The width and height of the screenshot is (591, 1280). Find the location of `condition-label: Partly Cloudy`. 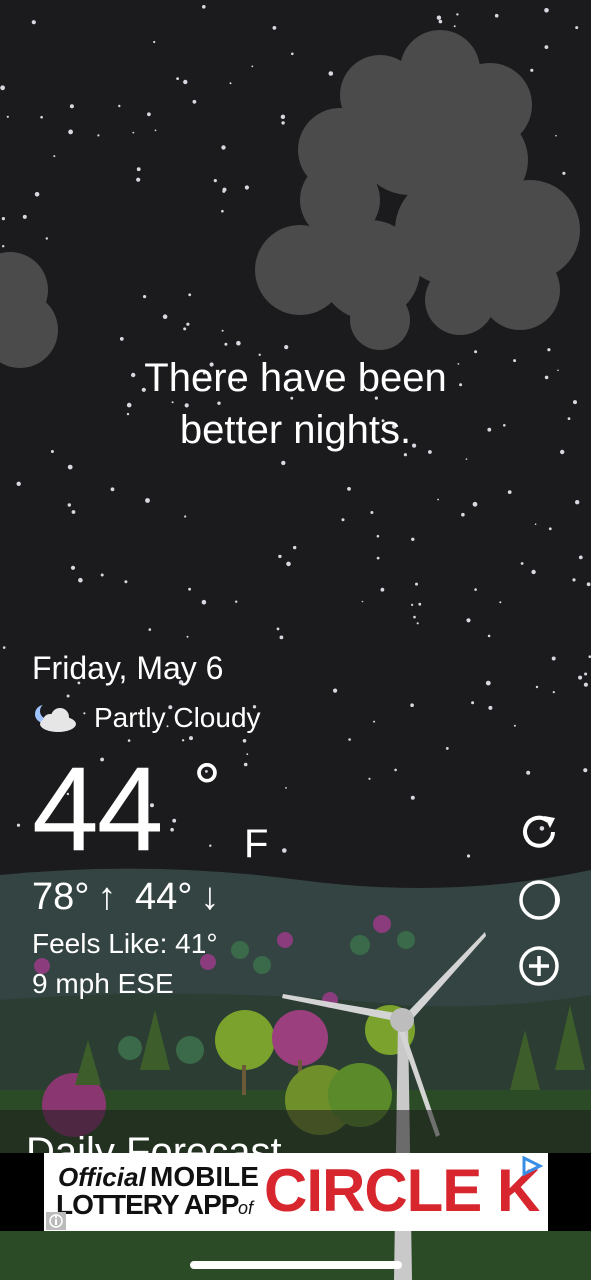

condition-label: Partly Cloudy is located at coordinates (177, 717).